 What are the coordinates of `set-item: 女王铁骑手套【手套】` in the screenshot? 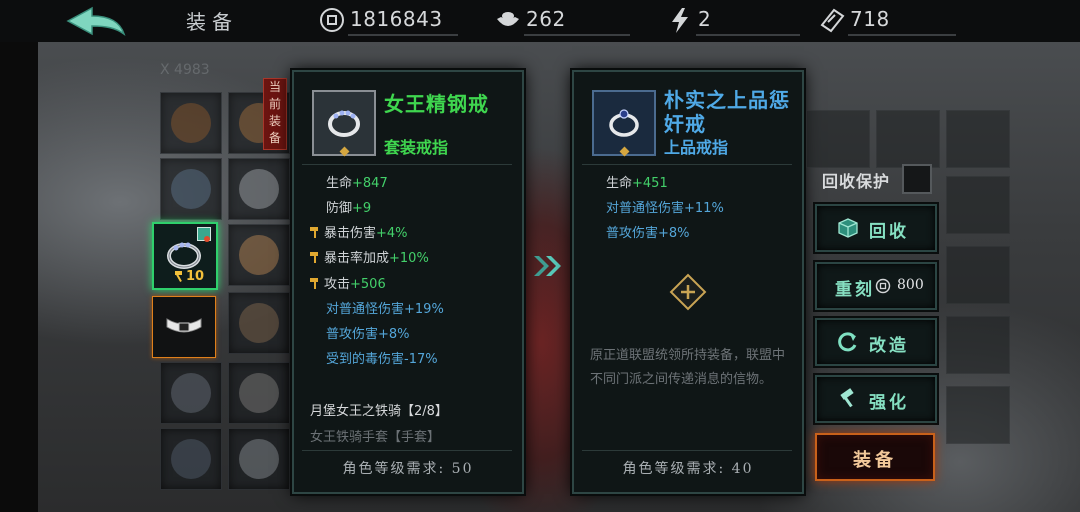 It's located at (375, 437).